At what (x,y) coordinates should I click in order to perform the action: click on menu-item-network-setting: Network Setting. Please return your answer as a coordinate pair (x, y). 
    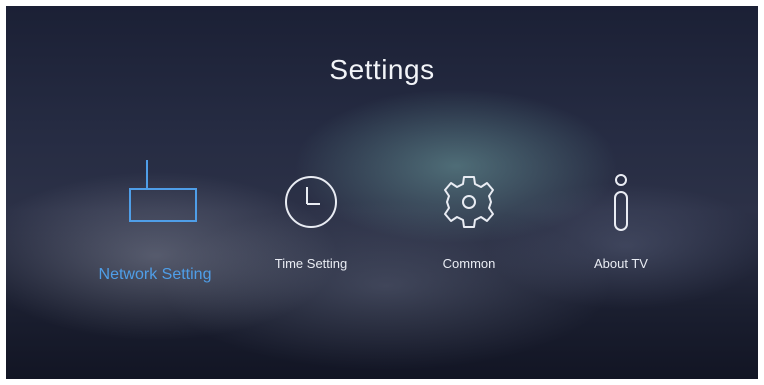
    Looking at the image, I should click on (155, 220).